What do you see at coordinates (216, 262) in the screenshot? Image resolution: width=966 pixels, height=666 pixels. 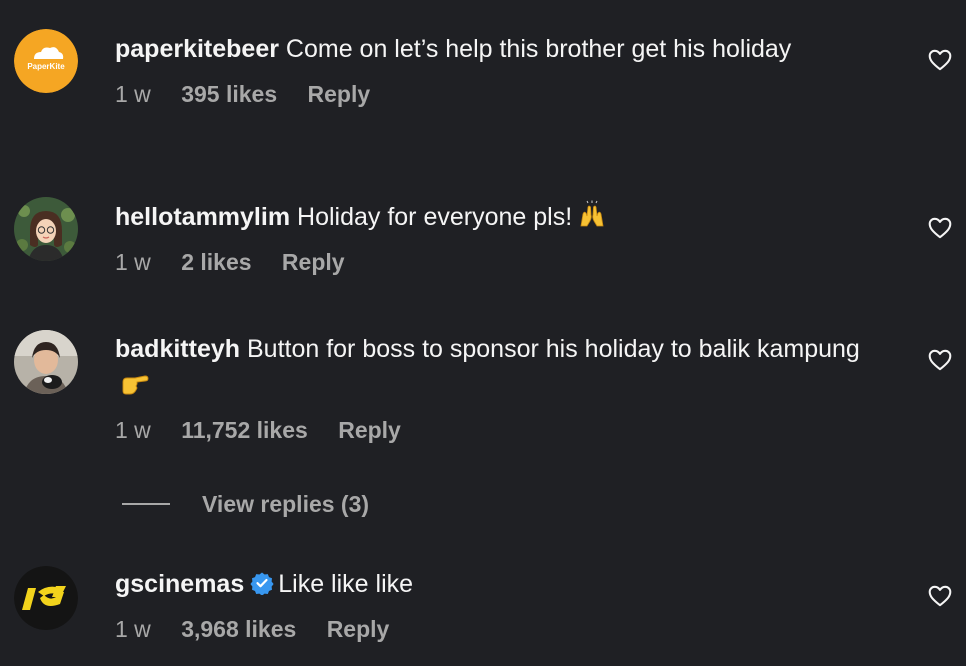 I see `likes-count: 2 likes` at bounding box center [216, 262].